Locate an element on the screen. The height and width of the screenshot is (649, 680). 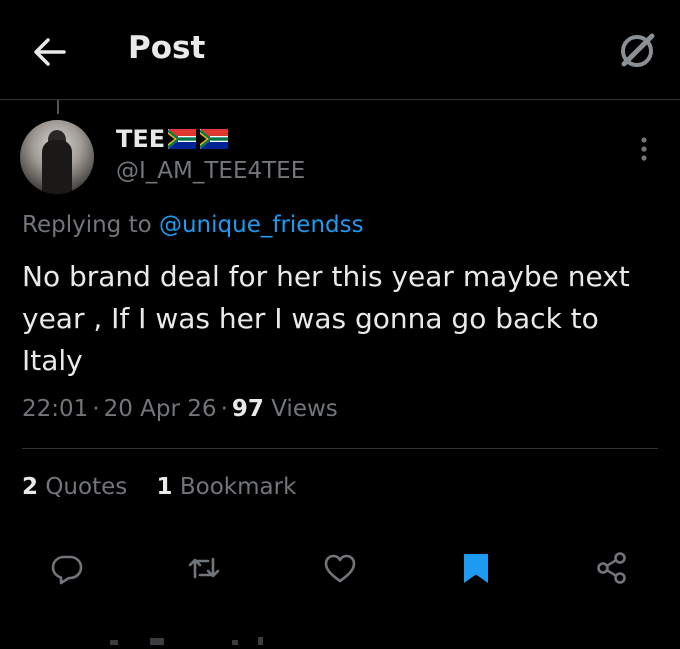
back-arrow-icon is located at coordinates (50, 52).